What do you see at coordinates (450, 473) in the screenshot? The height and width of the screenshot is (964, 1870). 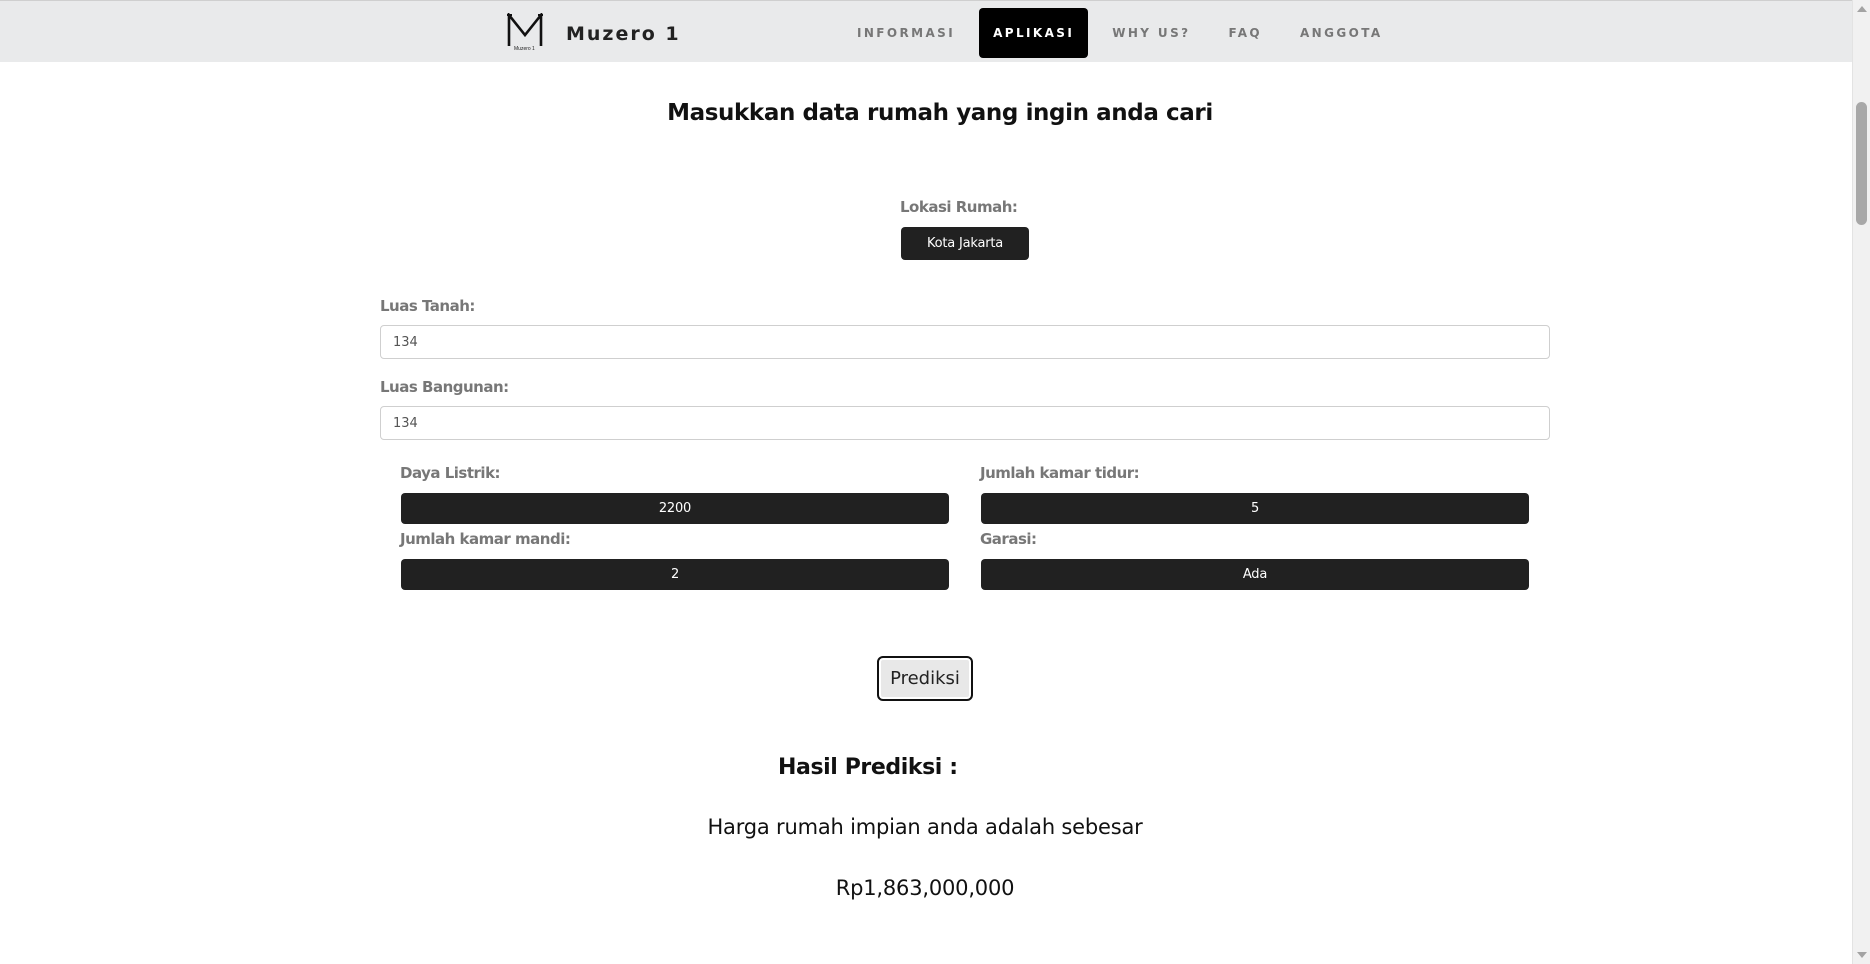 I see `daya-listrik-label: Daya Listrik:` at bounding box center [450, 473].